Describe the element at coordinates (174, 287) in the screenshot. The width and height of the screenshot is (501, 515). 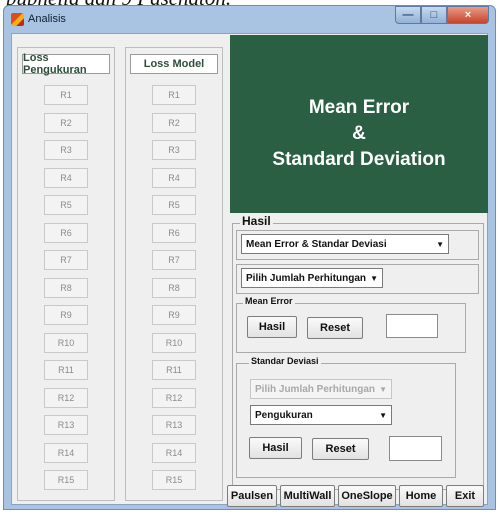
I see `loss-model-r8-button: R8` at that location.